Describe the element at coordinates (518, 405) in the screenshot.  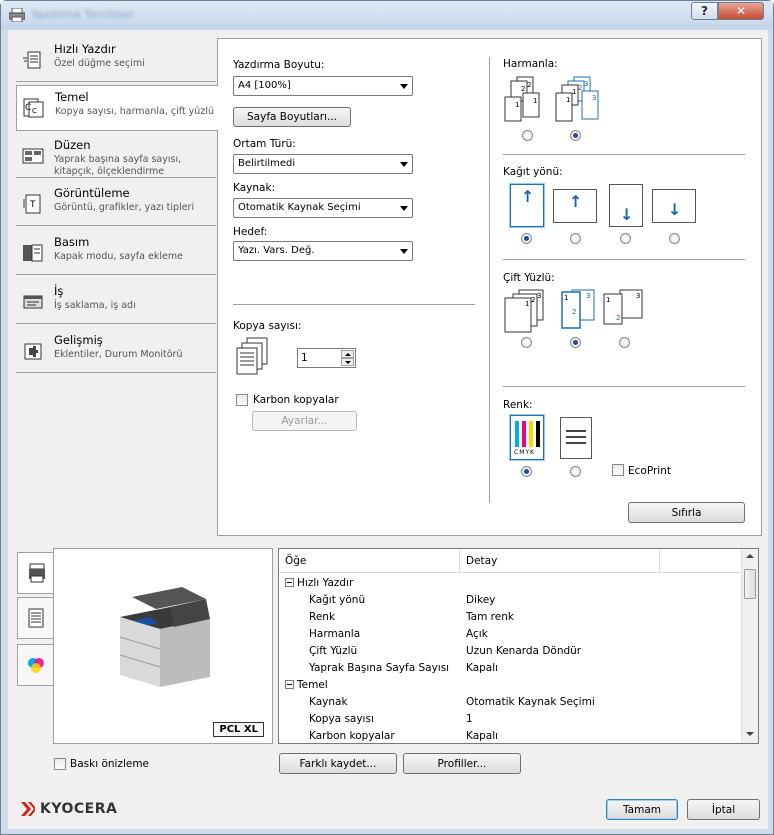
I see `color-label: Renk:` at that location.